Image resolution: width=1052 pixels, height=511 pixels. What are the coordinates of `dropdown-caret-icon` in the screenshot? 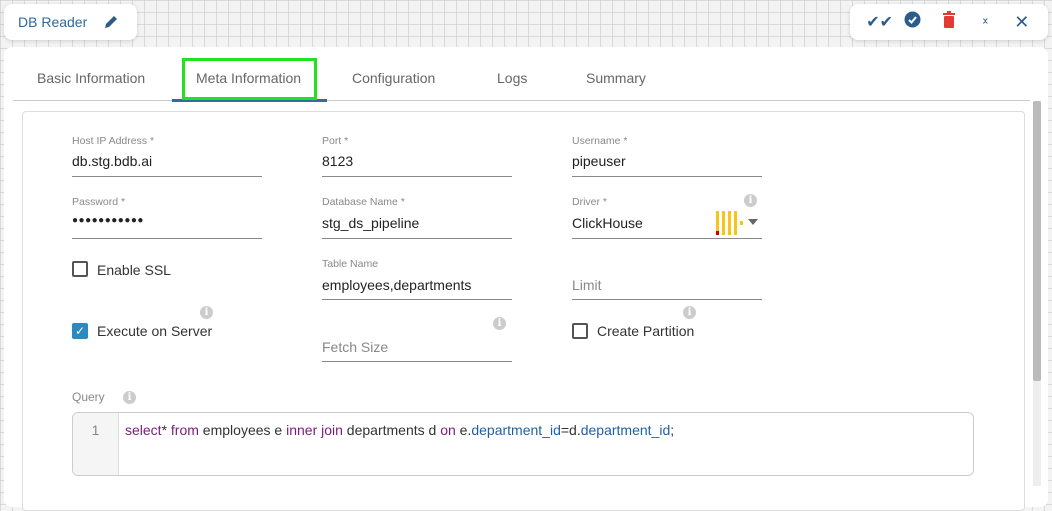 It's located at (753, 222).